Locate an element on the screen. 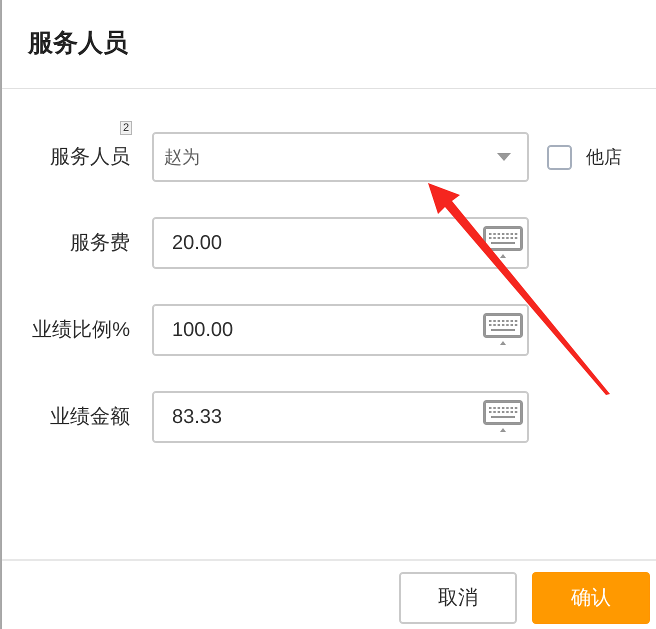 This screenshot has height=629, width=656. field-label: 服务费 is located at coordinates (100, 243).